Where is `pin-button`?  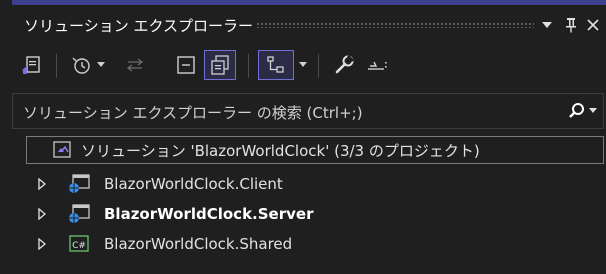
pin-button is located at coordinates (571, 25).